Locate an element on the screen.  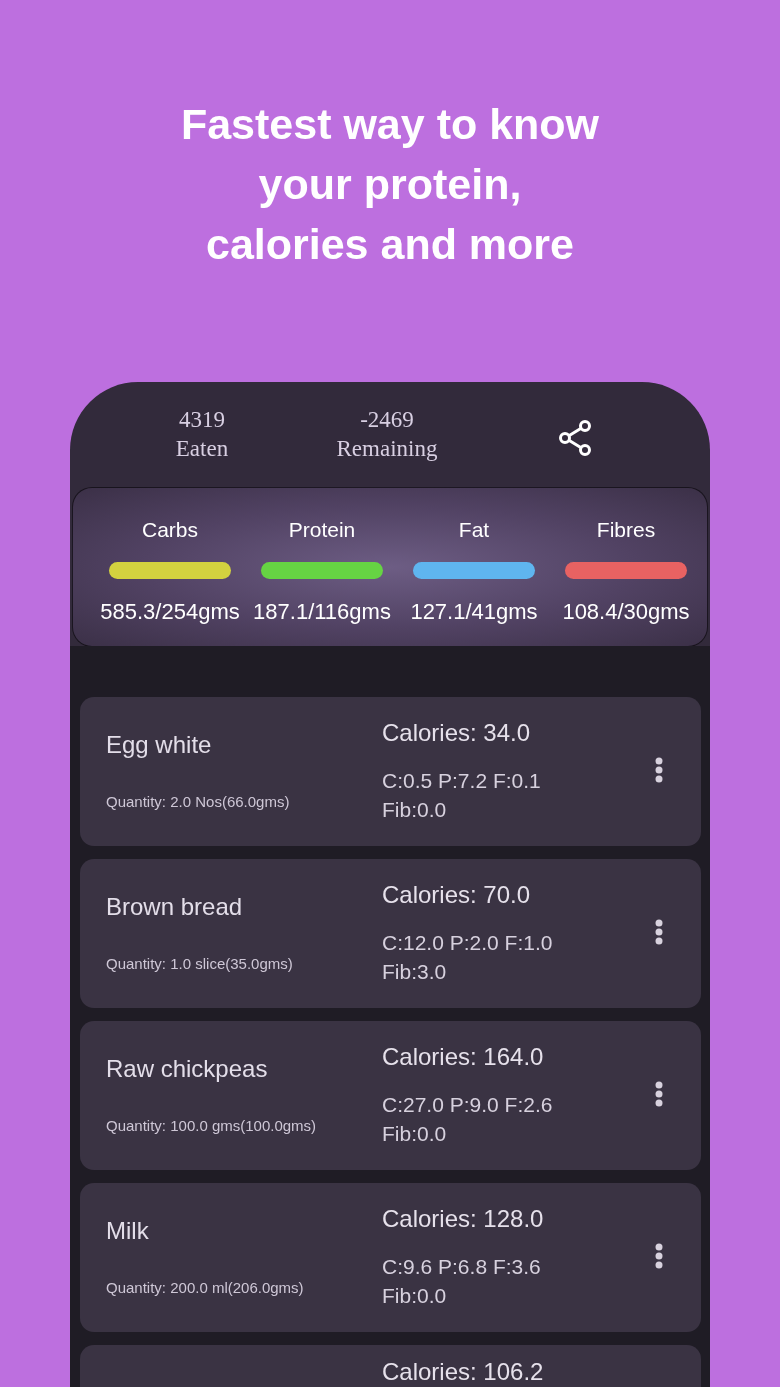
macro-label: Fat is located at coordinates (474, 530).